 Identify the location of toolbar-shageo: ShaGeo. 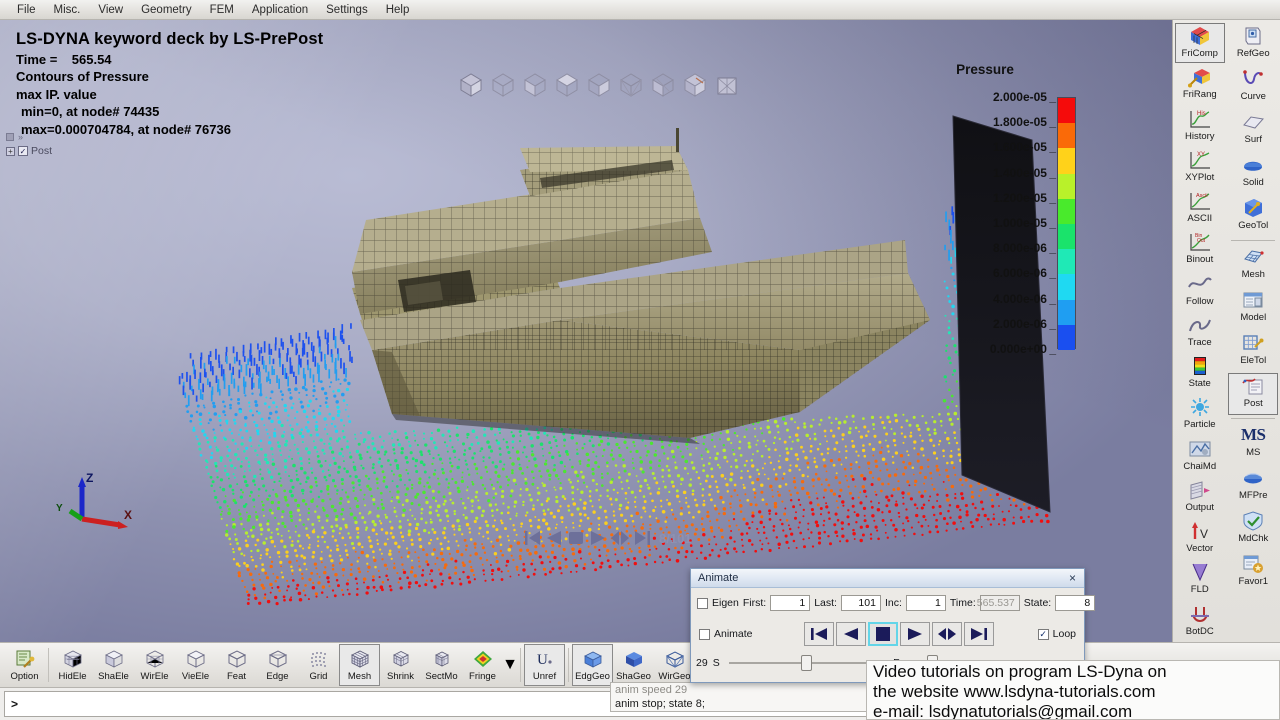
(633, 665).